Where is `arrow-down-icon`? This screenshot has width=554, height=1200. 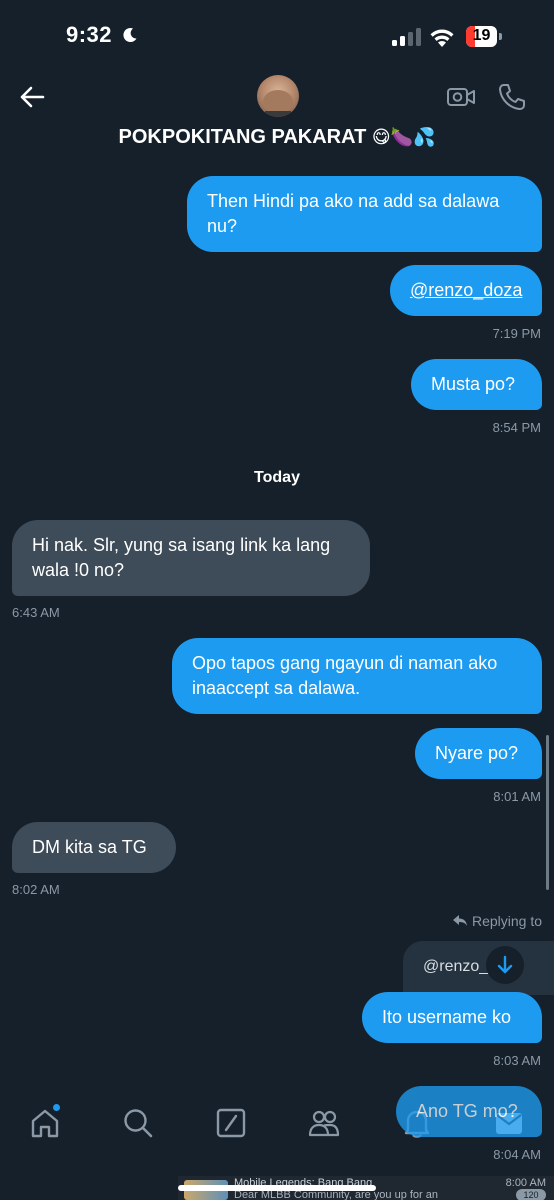 arrow-down-icon is located at coordinates (505, 964).